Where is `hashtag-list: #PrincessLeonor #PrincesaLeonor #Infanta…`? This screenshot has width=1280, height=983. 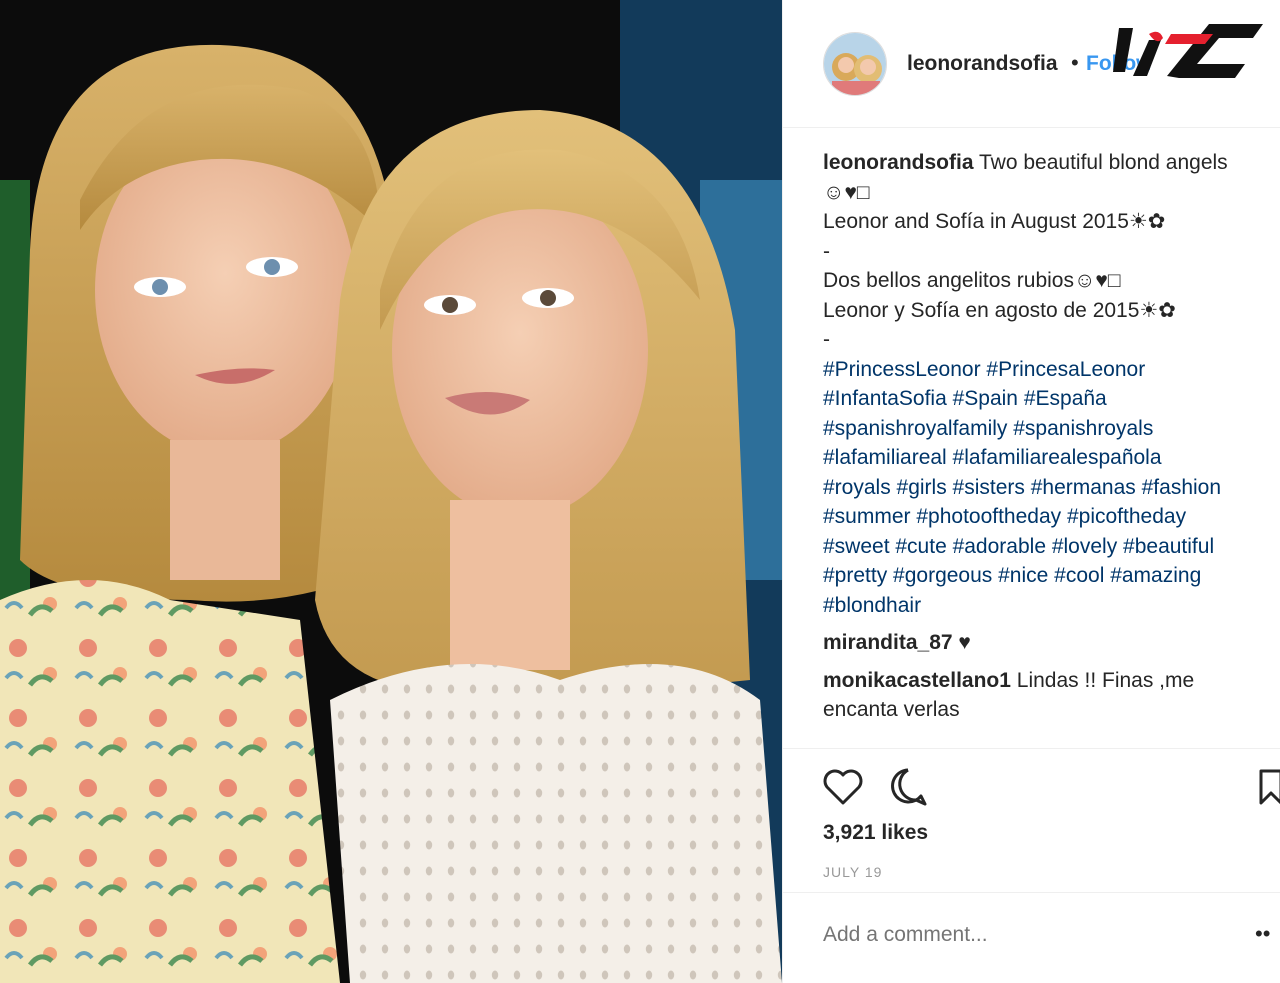
hashtag-list: #PrincessLeonor #PrincesaLeonor #Infanta… is located at coordinates (1043, 488).